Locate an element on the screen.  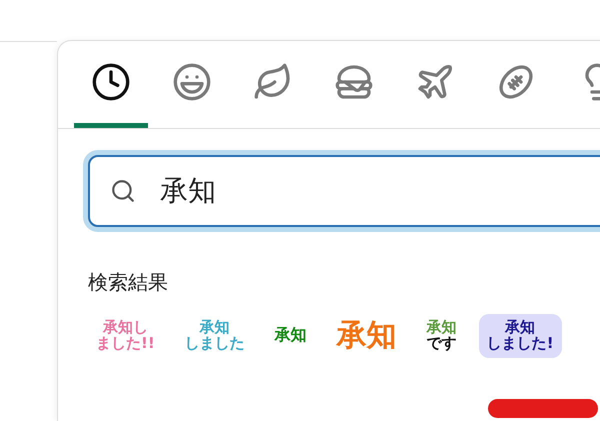
emoji-result: 承知 しました is located at coordinates (214, 336).